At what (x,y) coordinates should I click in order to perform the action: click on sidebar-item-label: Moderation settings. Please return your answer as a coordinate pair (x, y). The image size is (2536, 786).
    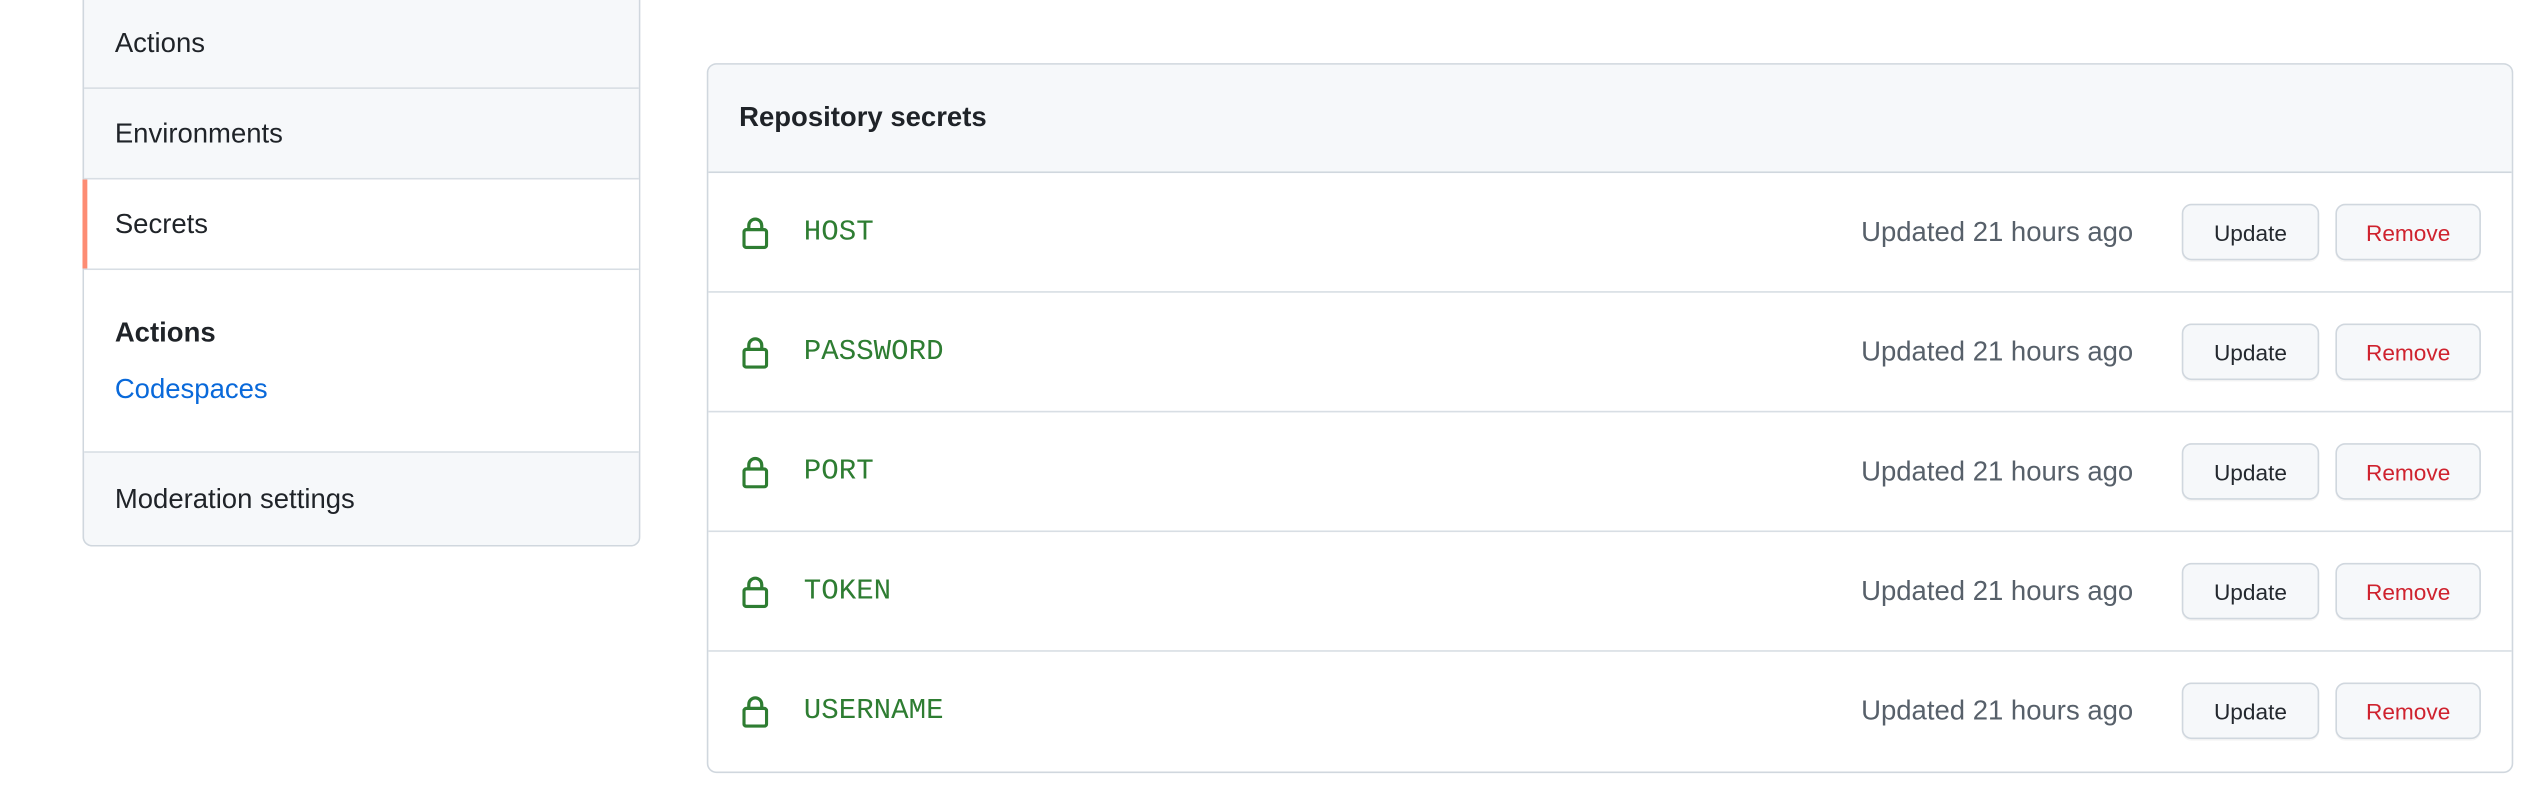
    Looking at the image, I should click on (234, 498).